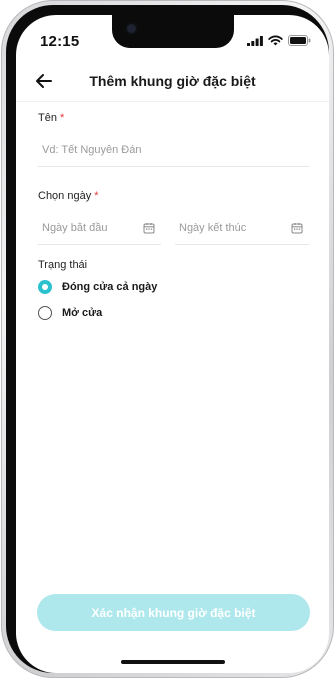 Image resolution: width=336 pixels, height=680 pixels. Describe the element at coordinates (255, 40) in the screenshot. I see `cellular-signal-icon` at that location.